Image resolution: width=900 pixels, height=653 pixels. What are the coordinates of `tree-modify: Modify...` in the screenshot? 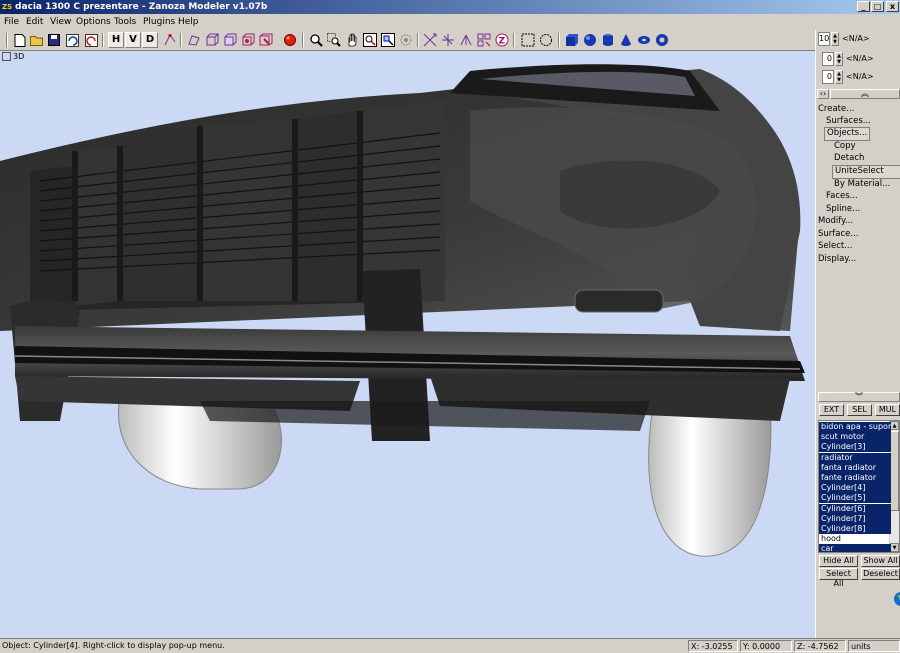 It's located at (835, 221).